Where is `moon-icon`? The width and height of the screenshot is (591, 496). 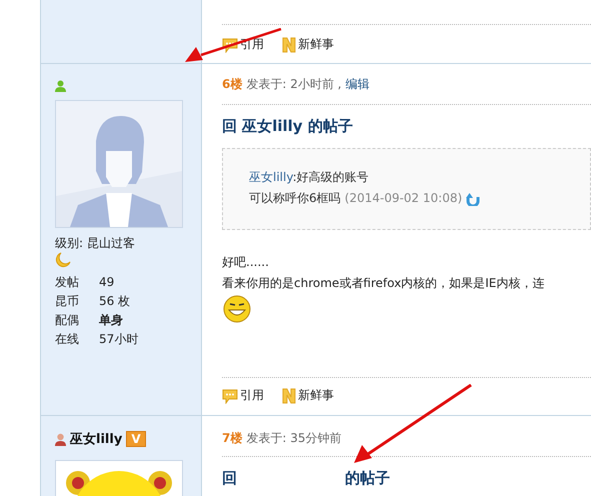 moon-icon is located at coordinates (63, 260).